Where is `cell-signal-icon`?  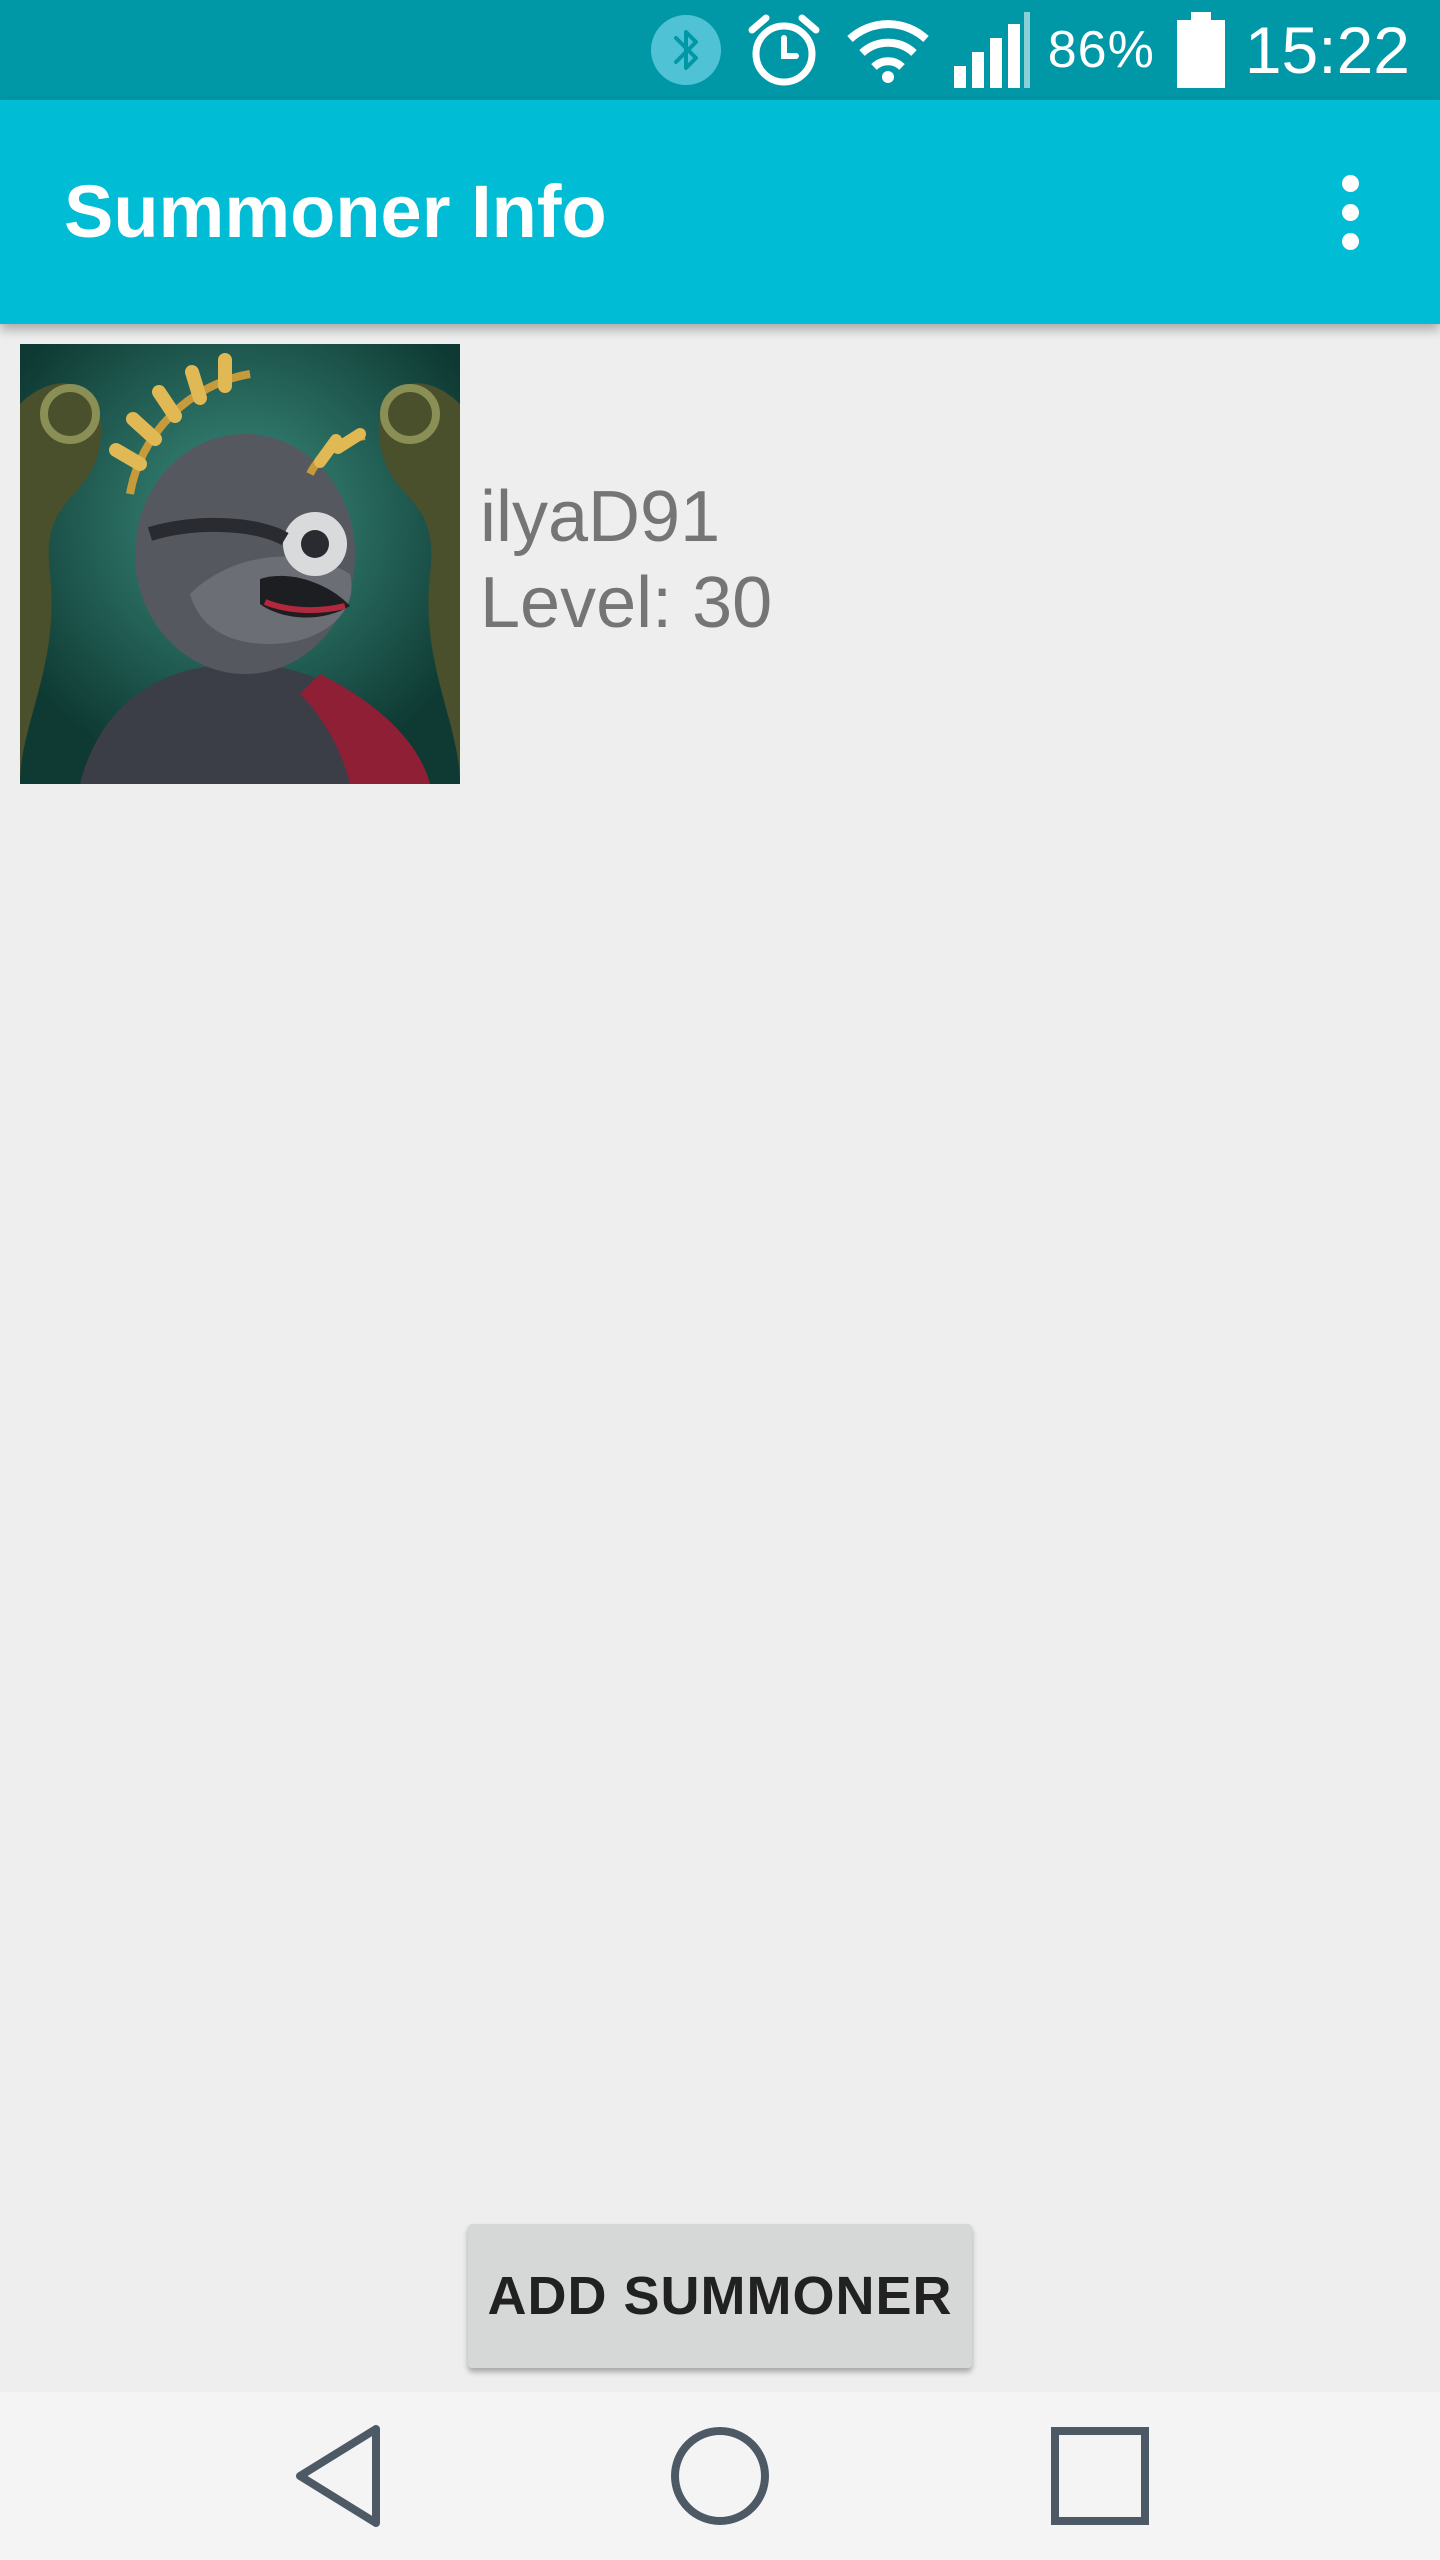
cell-signal-icon is located at coordinates (992, 50).